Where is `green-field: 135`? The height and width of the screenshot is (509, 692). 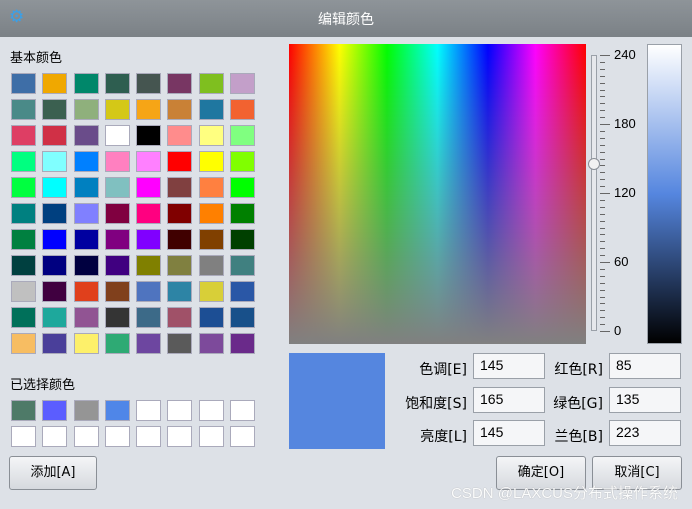
green-field: 135 is located at coordinates (645, 400).